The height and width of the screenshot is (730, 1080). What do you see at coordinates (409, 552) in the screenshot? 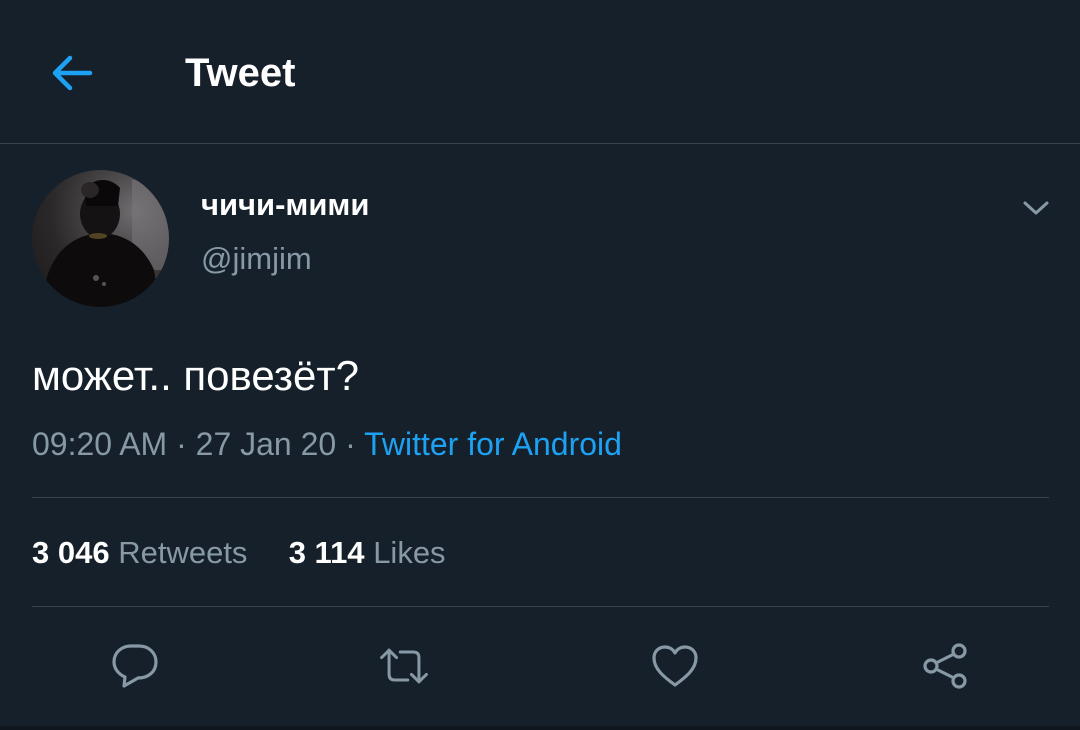
I see `likes-label: Likes` at bounding box center [409, 552].